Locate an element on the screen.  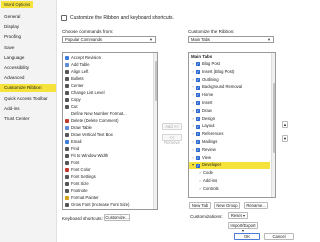
ribbon-tab-item: › ✓ References is located at coordinates (229, 134).